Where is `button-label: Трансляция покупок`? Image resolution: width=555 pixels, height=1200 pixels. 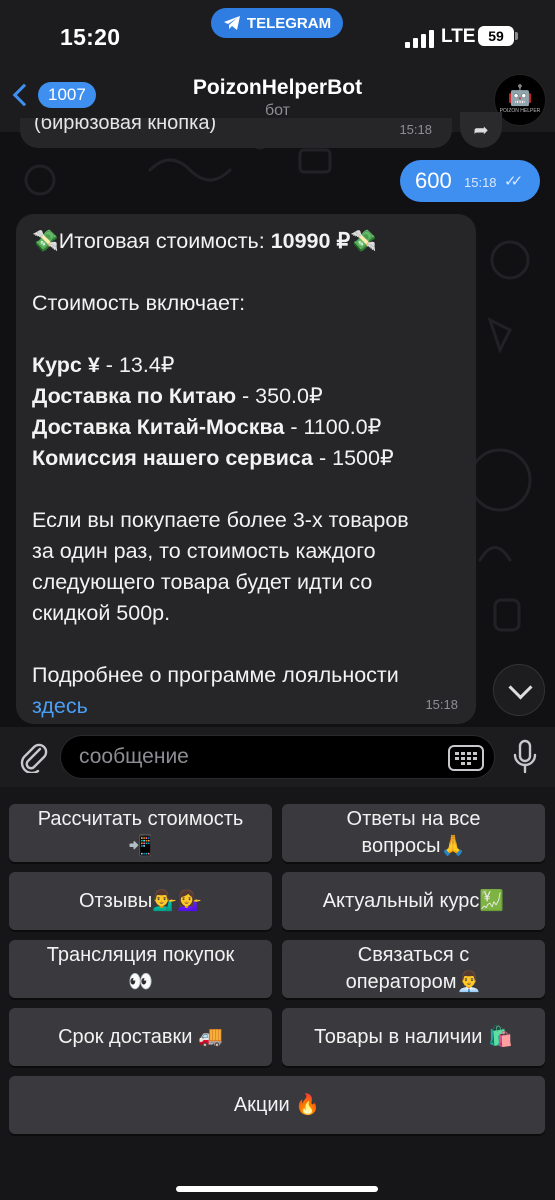
button-label: Трансляция покупок is located at coordinates (140, 955).